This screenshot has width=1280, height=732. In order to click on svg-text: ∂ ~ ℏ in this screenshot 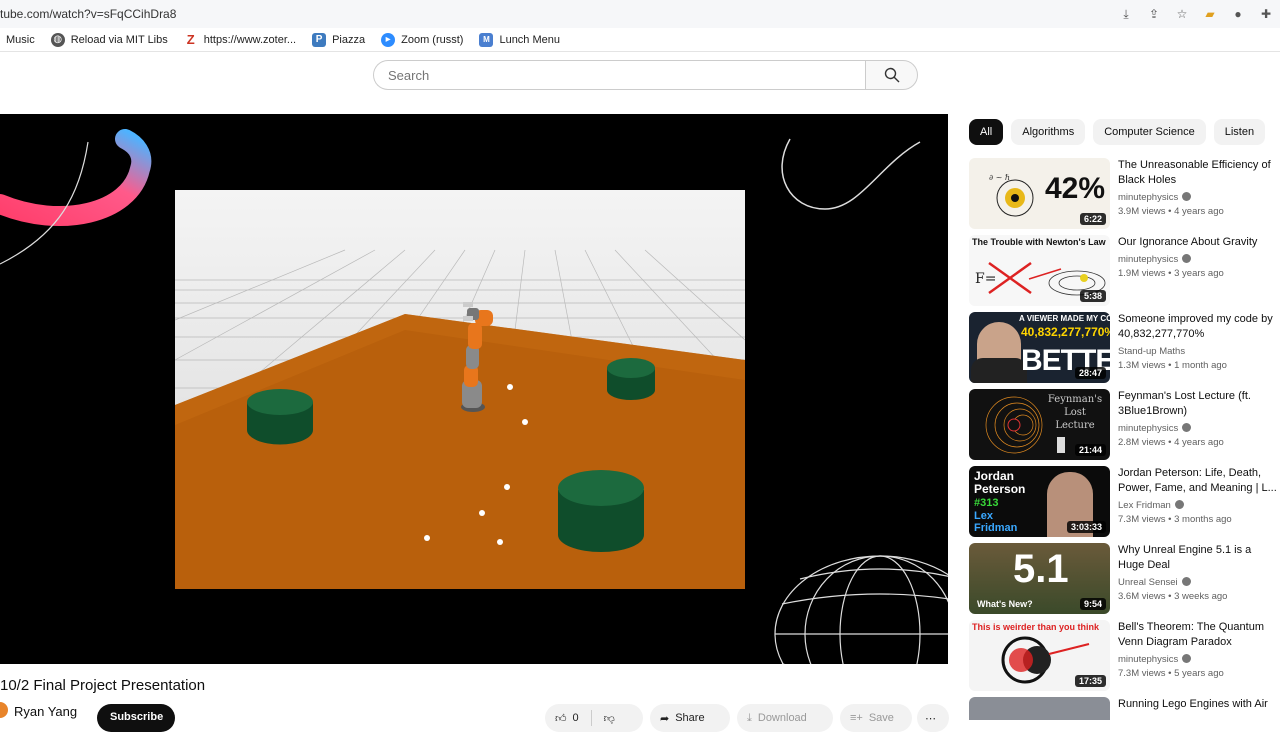, I will do `click(999, 177)`.